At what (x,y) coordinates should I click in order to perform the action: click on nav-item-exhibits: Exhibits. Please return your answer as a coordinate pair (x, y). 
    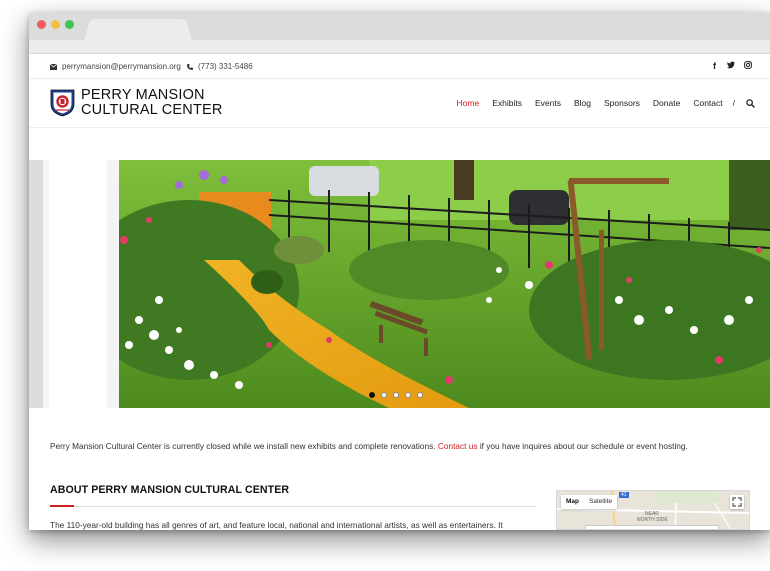
    Looking at the image, I should click on (507, 103).